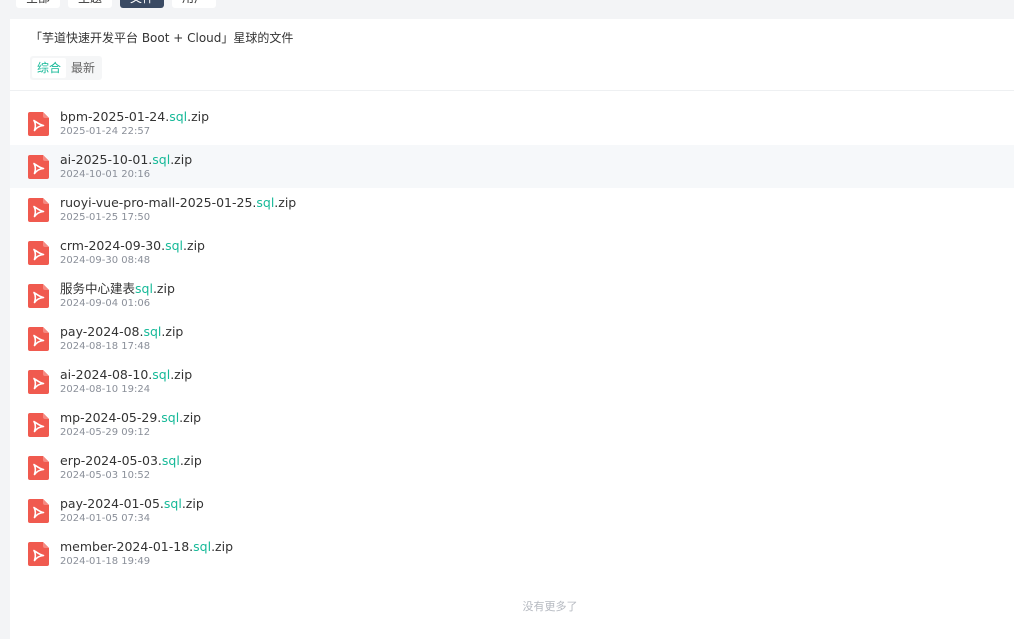 The height and width of the screenshot is (639, 1014). Describe the element at coordinates (38, 4) in the screenshot. I see `tab-all: 全部` at that location.